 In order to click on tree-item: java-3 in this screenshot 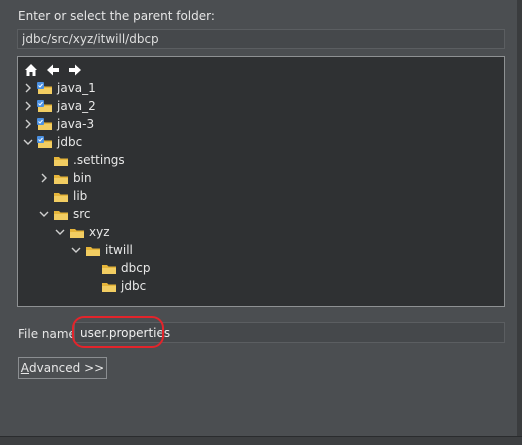, I will do `click(58, 124)`.